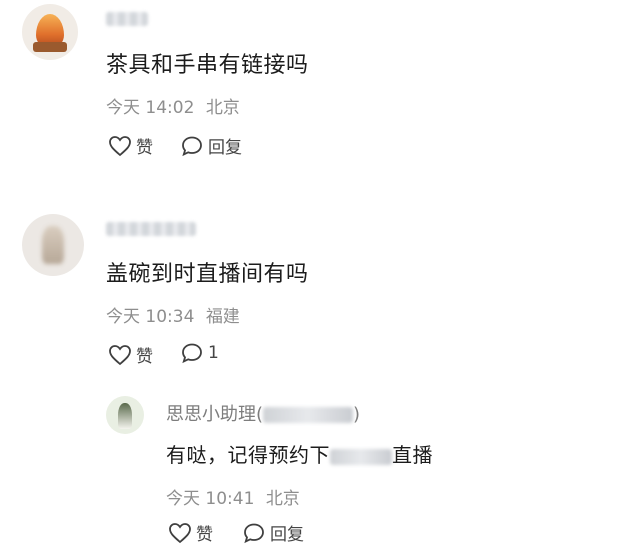 This screenshot has width=640, height=545. Describe the element at coordinates (248, 455) in the screenshot. I see `reply-text-start: 有哒，记得预约下` at that location.